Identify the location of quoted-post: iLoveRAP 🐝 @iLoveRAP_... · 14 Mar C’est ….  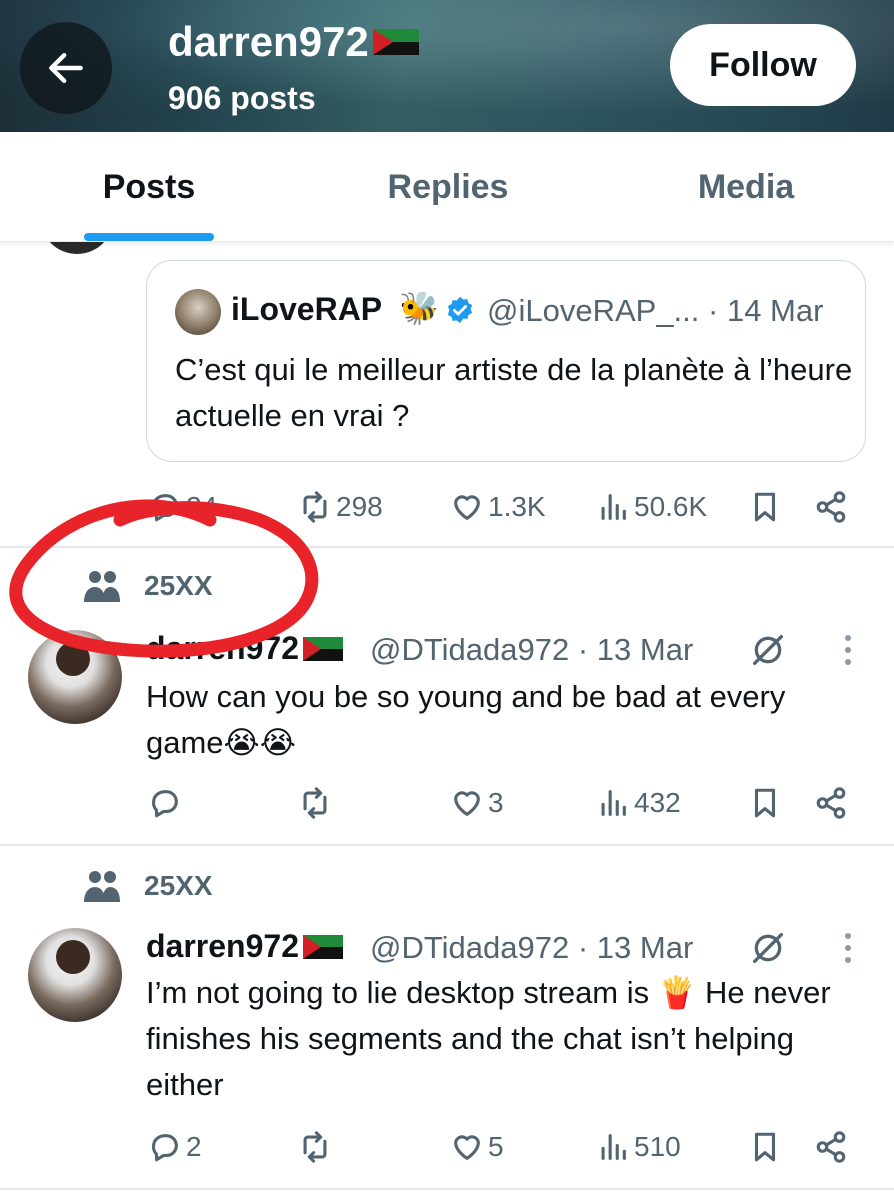
(506, 361).